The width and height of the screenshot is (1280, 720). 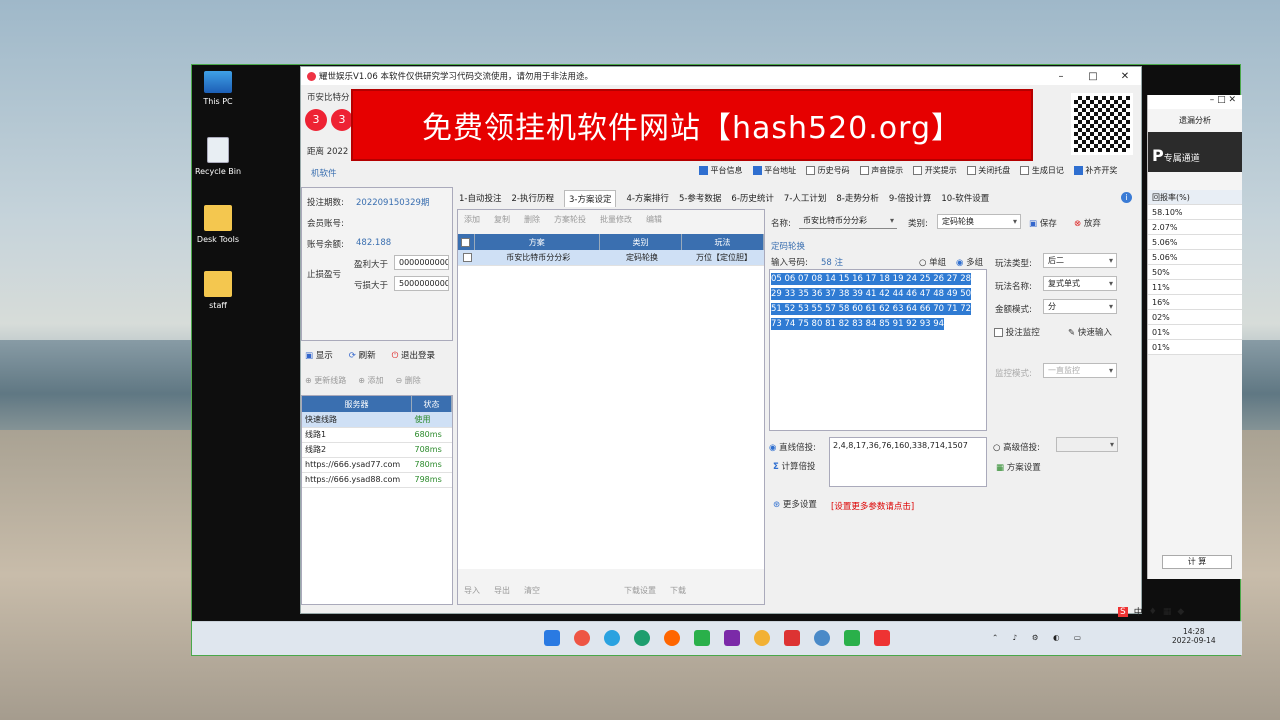 I want to click on loss-input: 50000000000, so click(x=421, y=283).